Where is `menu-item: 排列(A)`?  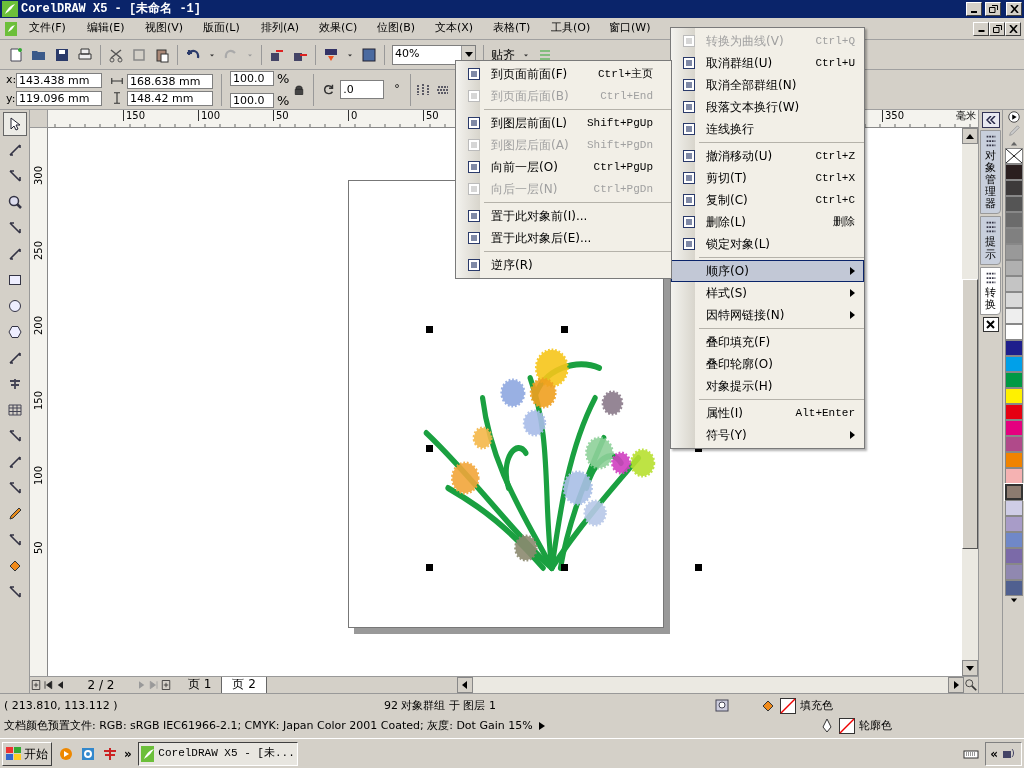
menu-item: 排列(A) is located at coordinates (290, 28).